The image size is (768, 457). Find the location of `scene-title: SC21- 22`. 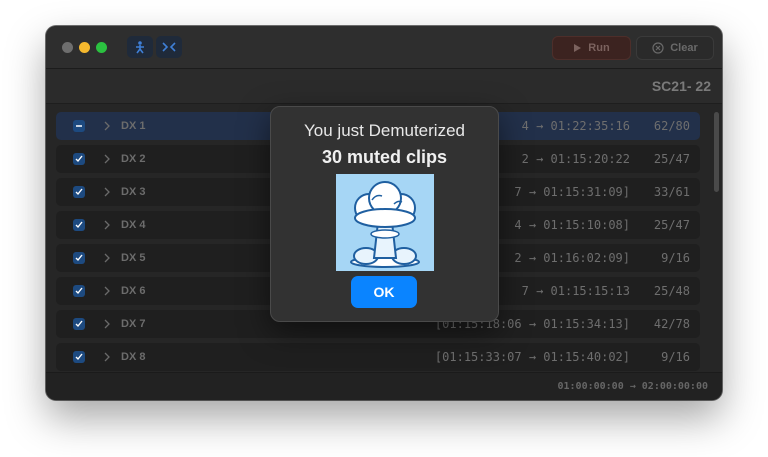

scene-title: SC21- 22 is located at coordinates (681, 86).